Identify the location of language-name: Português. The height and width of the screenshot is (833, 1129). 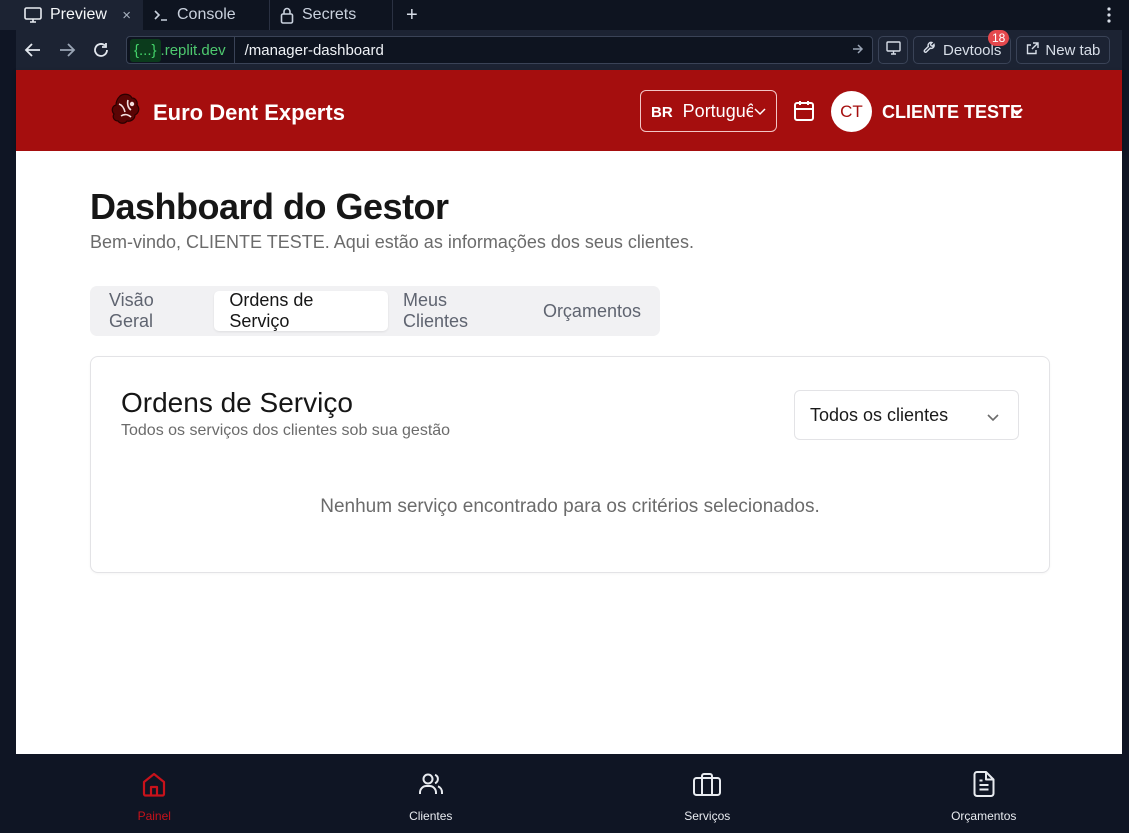
(717, 110).